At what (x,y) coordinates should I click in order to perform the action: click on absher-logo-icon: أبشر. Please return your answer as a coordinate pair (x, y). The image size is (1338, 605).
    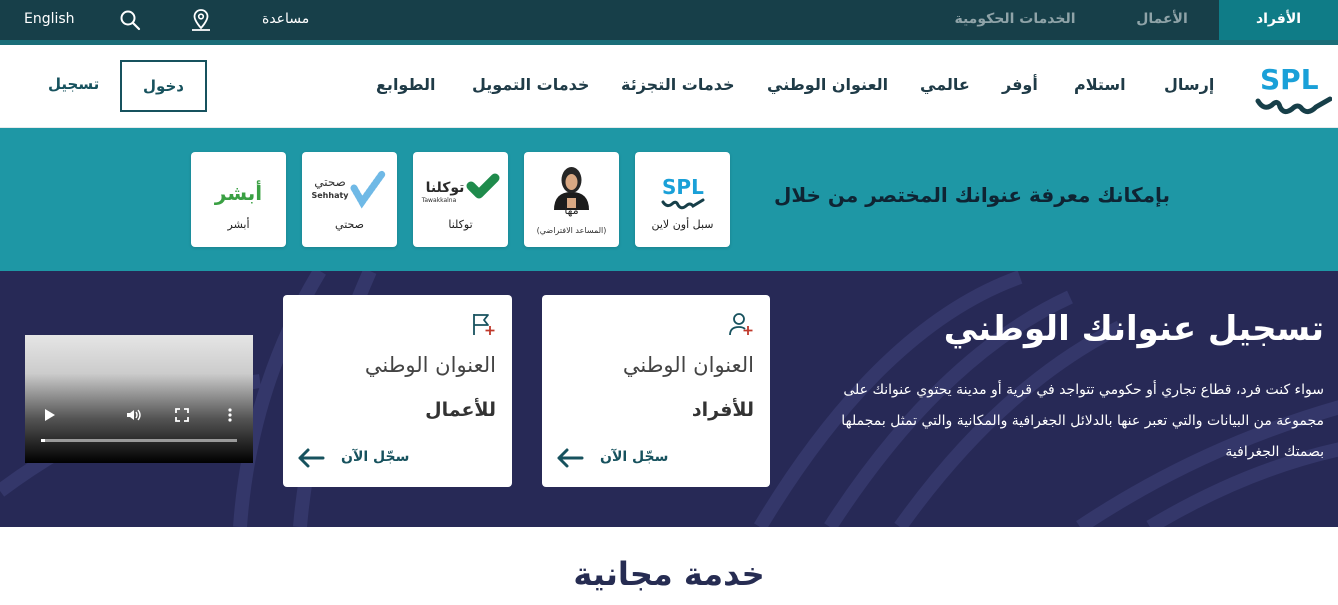
    Looking at the image, I should click on (238, 192).